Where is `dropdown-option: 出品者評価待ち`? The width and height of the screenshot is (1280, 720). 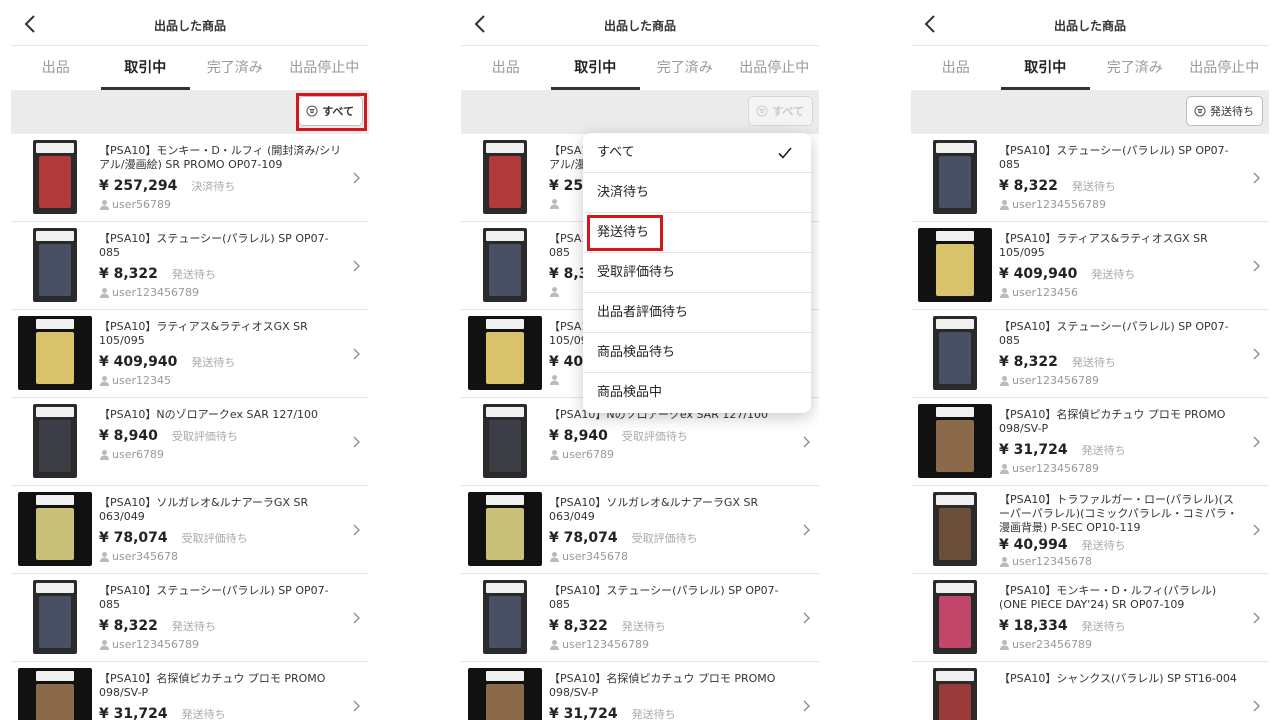
dropdown-option: 出品者評価待ち is located at coordinates (697, 313).